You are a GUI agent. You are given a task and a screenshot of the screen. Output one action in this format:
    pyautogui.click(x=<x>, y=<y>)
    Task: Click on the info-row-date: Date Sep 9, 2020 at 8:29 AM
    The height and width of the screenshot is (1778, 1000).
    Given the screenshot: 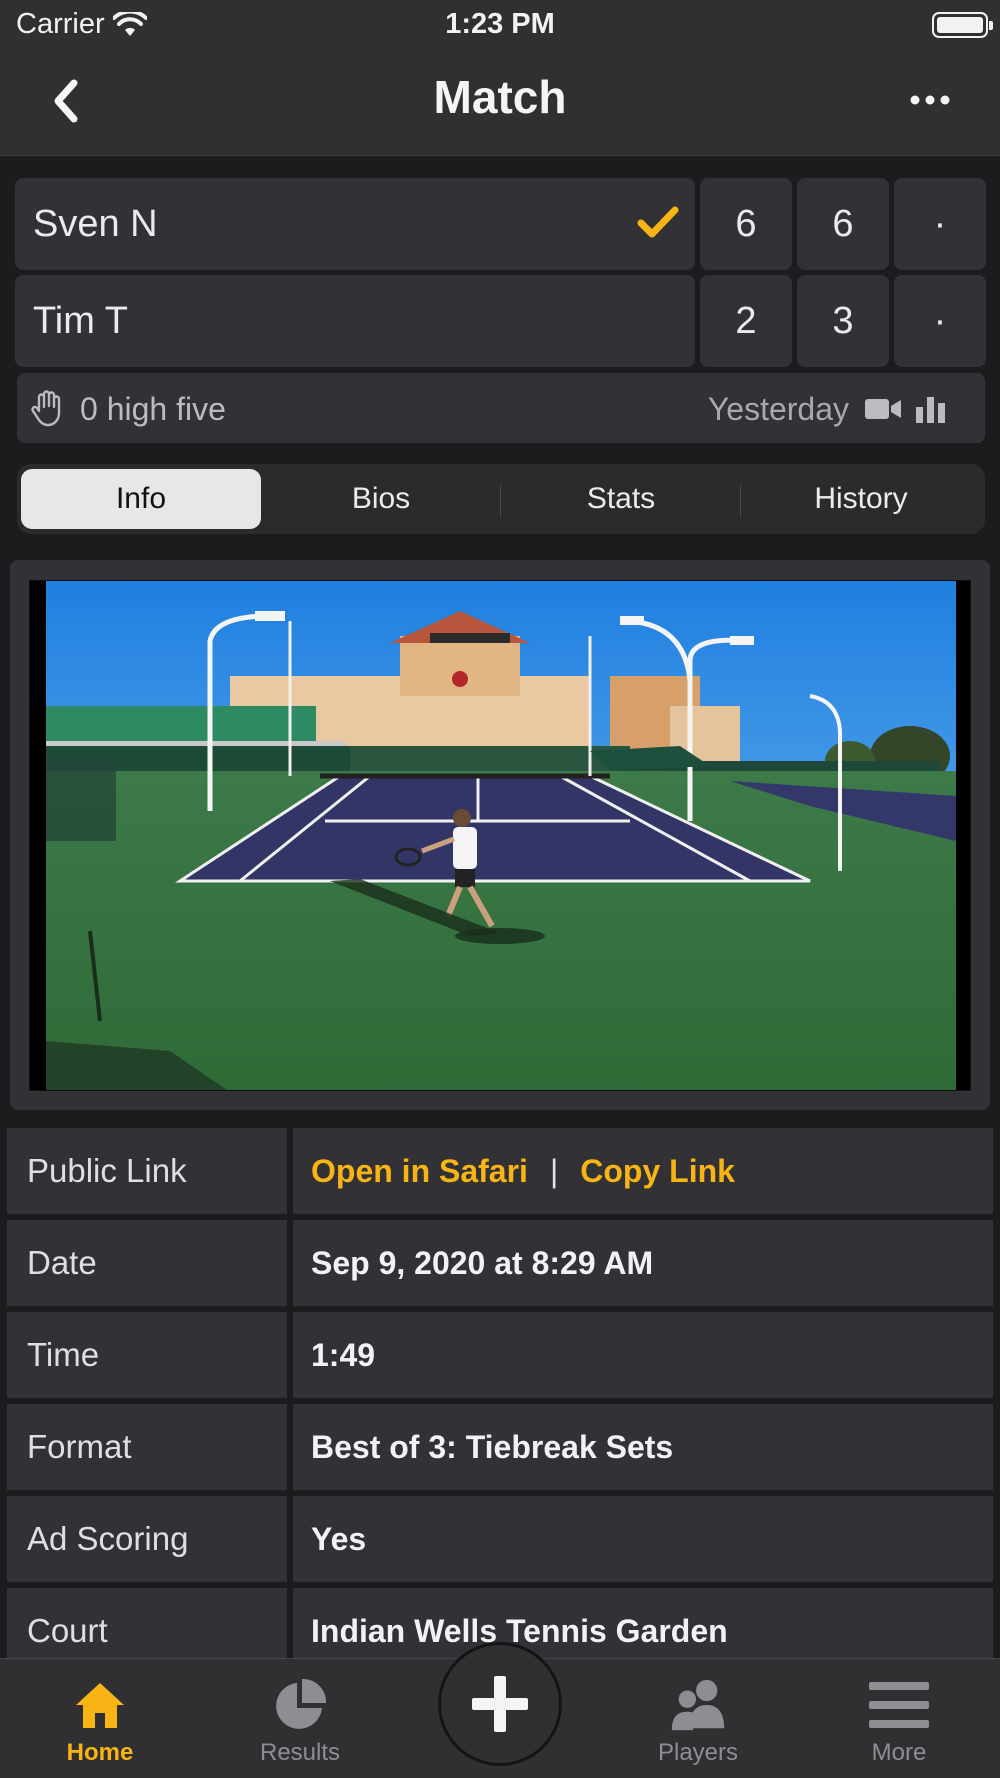 What is the action you would take?
    pyautogui.click(x=500, y=1263)
    